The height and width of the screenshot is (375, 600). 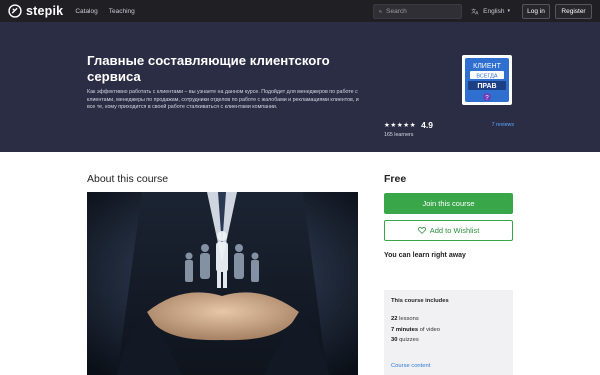 What do you see at coordinates (122, 11) in the screenshot?
I see `nav-link-teaching: Teaching` at bounding box center [122, 11].